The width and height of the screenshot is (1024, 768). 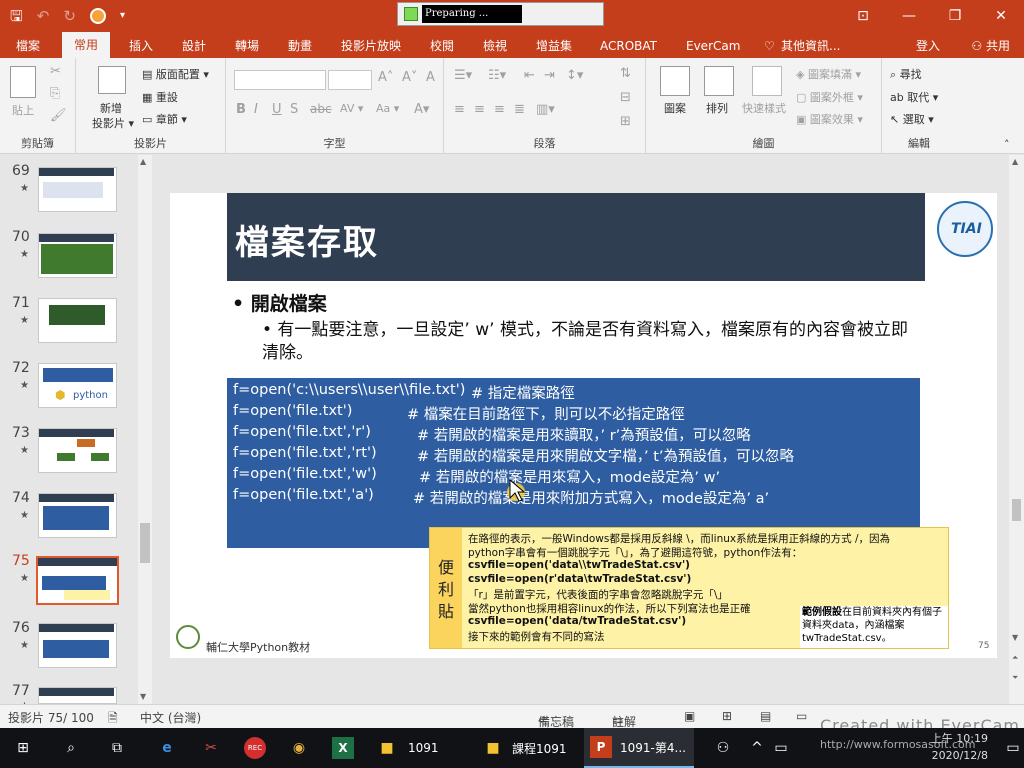 What do you see at coordinates (479, 109) in the screenshot?
I see `align-center-icon: ≡` at bounding box center [479, 109].